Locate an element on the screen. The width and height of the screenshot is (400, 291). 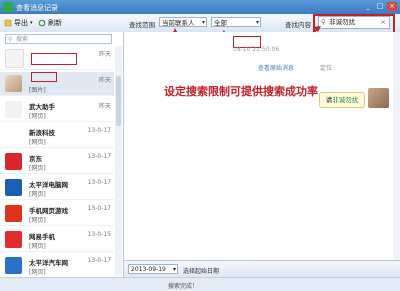
message-scrollbar is located at coordinates (396, 146).